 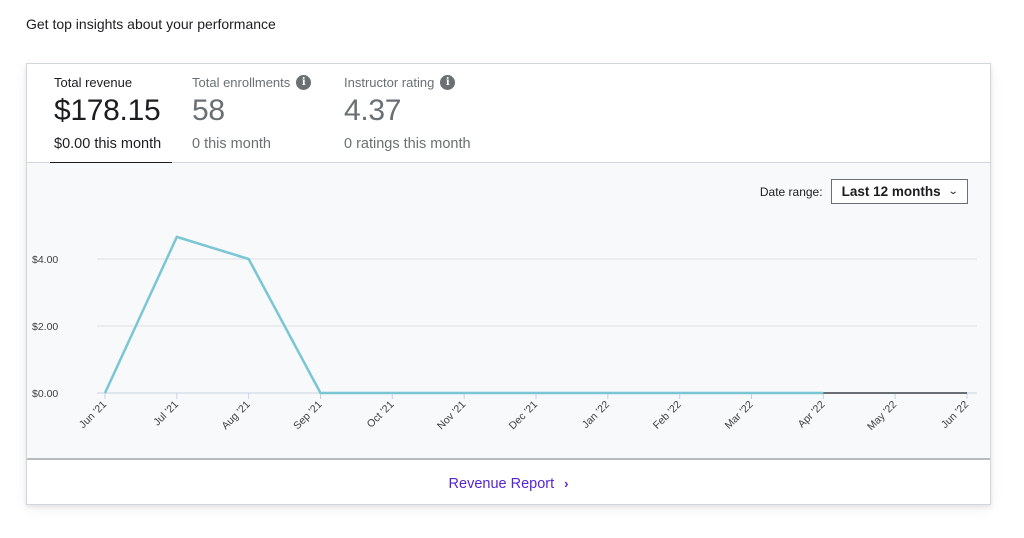 I want to click on revenue-report-link: Revenue Report ›, so click(x=509, y=484).